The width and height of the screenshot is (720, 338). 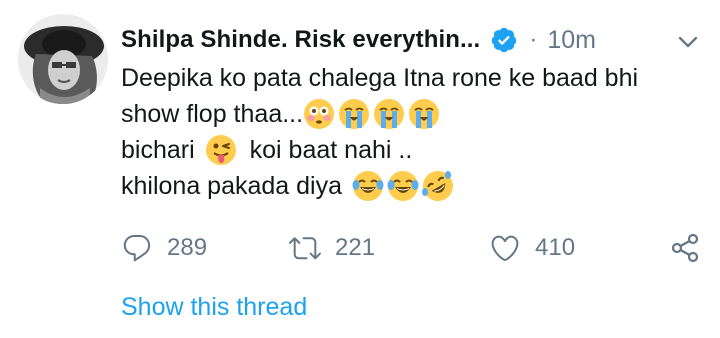 What do you see at coordinates (571, 40) in the screenshot?
I see `timestamp: 10m` at bounding box center [571, 40].